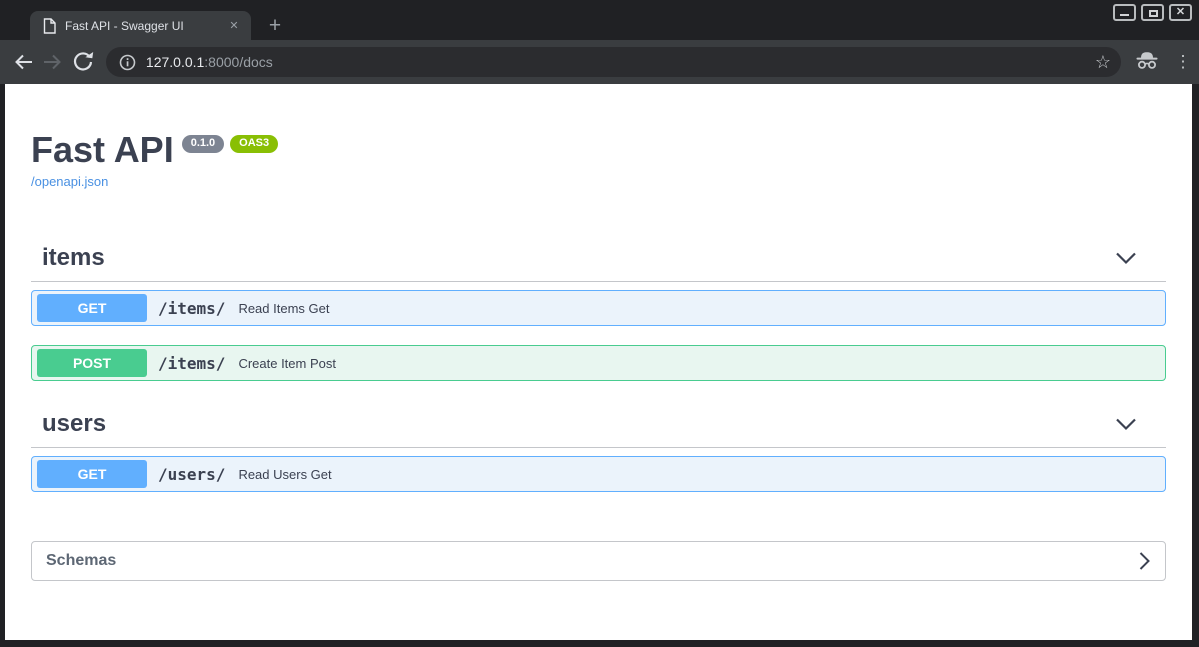 The height and width of the screenshot is (647, 1199). What do you see at coordinates (598, 181) in the screenshot?
I see `openapi-spec-link: /openapi.json` at bounding box center [598, 181].